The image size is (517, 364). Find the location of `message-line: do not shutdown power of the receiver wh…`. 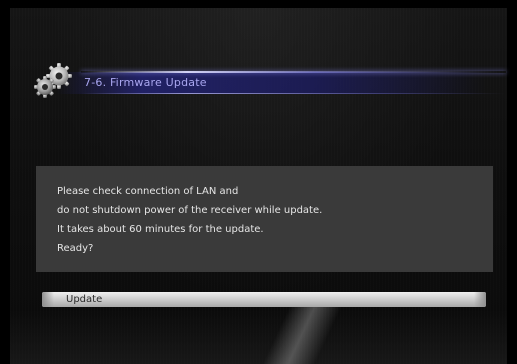

message-line: do not shutdown power of the receiver wh… is located at coordinates (190, 210).